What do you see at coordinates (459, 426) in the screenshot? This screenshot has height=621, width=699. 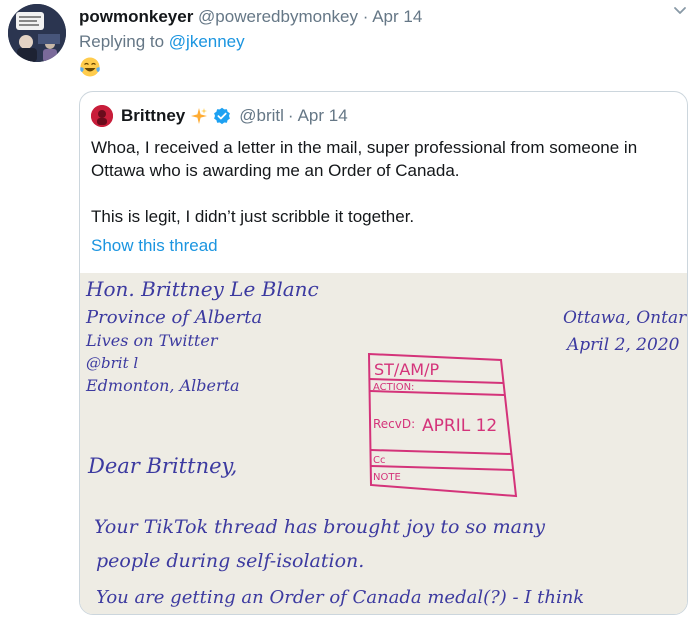 I see `stamp-recd-value: APRIL 12` at bounding box center [459, 426].